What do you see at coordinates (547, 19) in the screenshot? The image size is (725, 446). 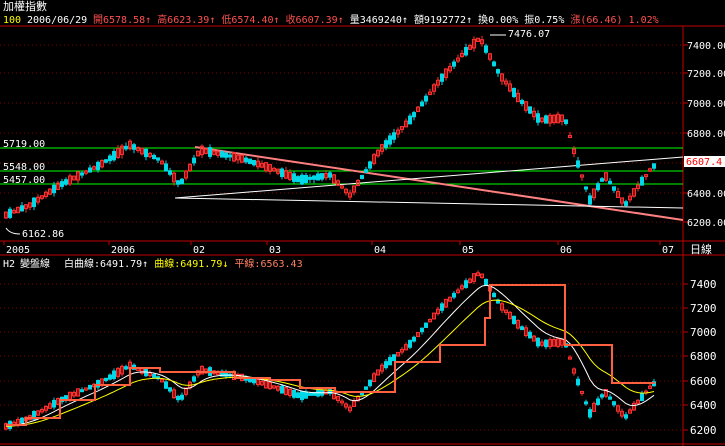 I see `quote-field-7: 振0.75%` at bounding box center [547, 19].